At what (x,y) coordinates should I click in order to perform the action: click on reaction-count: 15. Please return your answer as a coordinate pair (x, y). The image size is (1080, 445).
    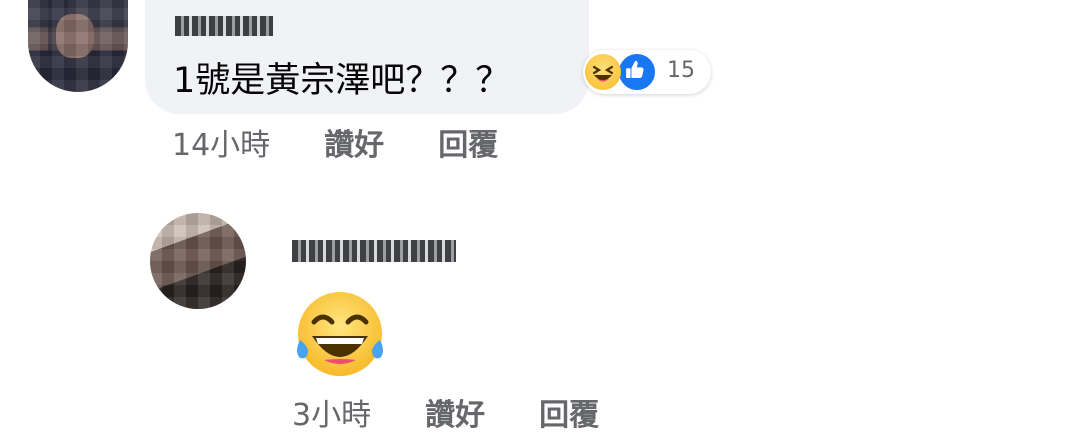
    Looking at the image, I should click on (681, 70).